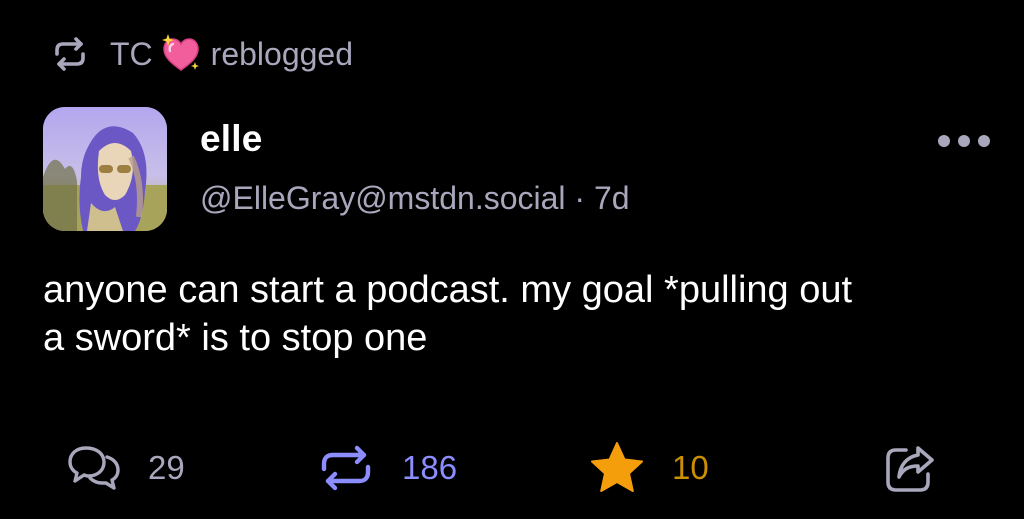 This screenshot has width=1024, height=519. Describe the element at coordinates (346, 468) in the screenshot. I see `boost-icon` at that location.